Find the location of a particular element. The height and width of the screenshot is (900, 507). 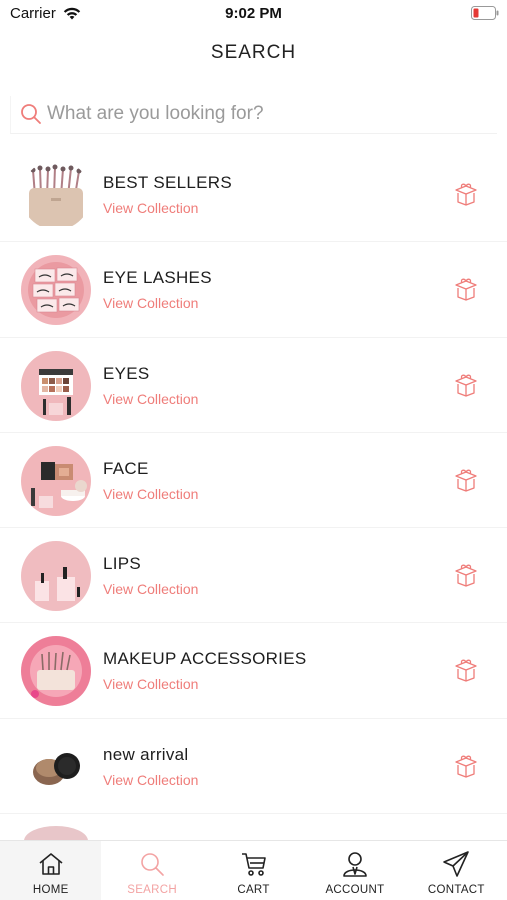

category-title: EYE LASHES is located at coordinates (157, 278).